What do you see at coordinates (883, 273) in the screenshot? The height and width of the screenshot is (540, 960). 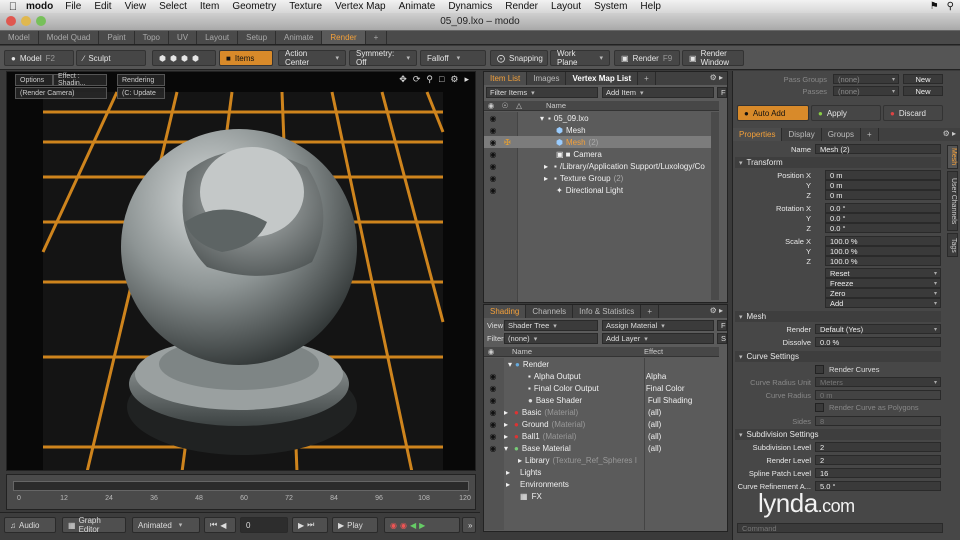 I see `reset-dropdown: Reset` at bounding box center [883, 273].